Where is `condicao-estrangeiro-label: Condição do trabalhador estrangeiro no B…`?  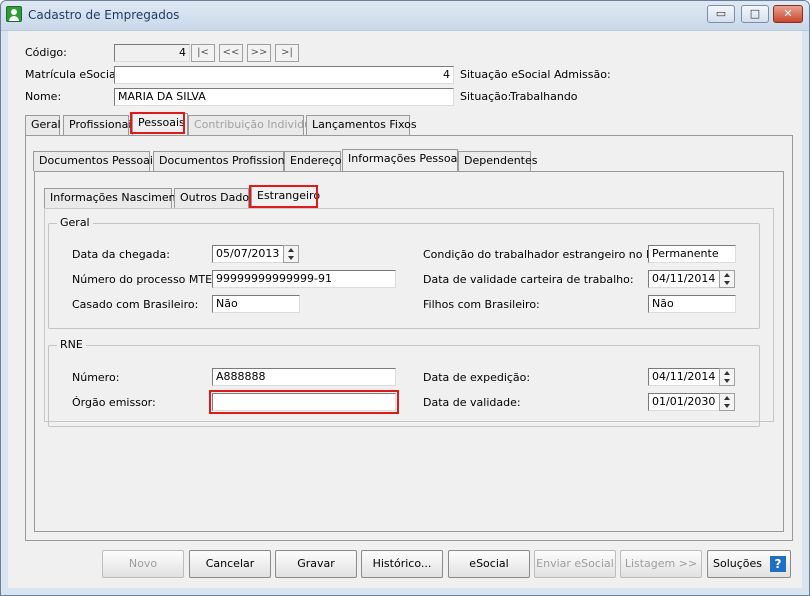
condicao-estrangeiro-label: Condição do trabalhador estrangeiro no B… is located at coordinates (552, 254).